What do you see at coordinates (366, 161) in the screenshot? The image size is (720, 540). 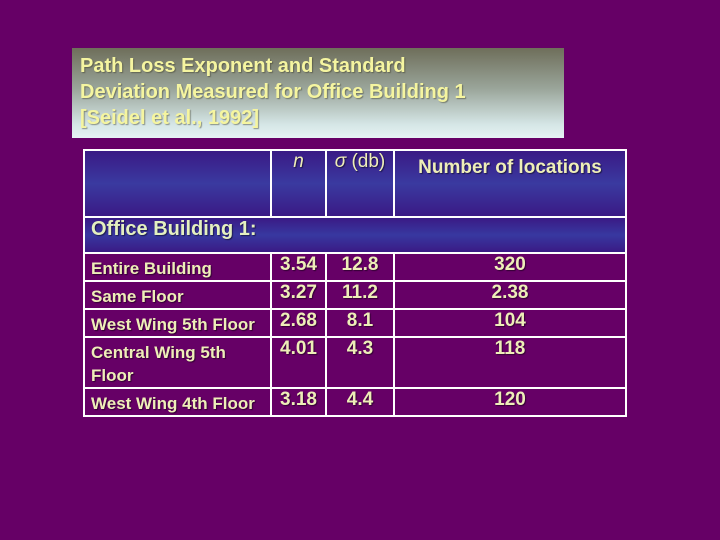 I see `sigma-unit: (db)` at bounding box center [366, 161].